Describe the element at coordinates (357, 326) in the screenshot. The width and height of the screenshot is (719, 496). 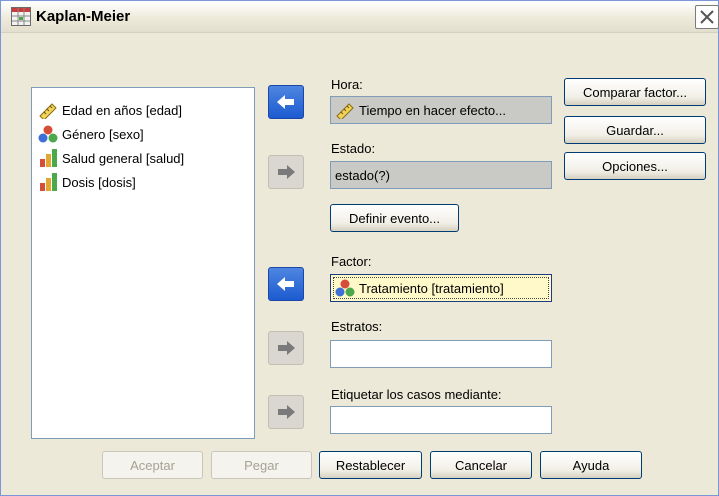
I see `estratos-label: Estratos:` at that location.